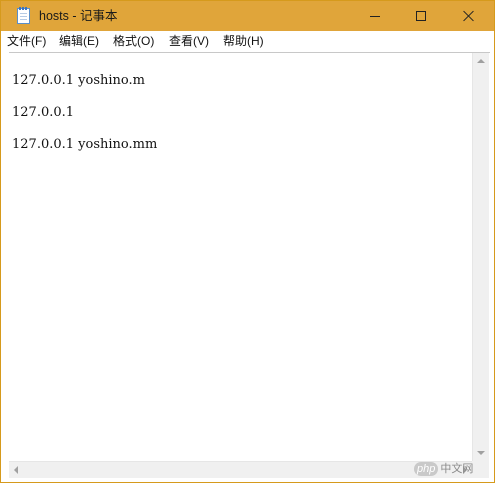 This screenshot has width=495, height=483. What do you see at coordinates (457, 469) in the screenshot?
I see `watermark-text: 中文网` at bounding box center [457, 469].